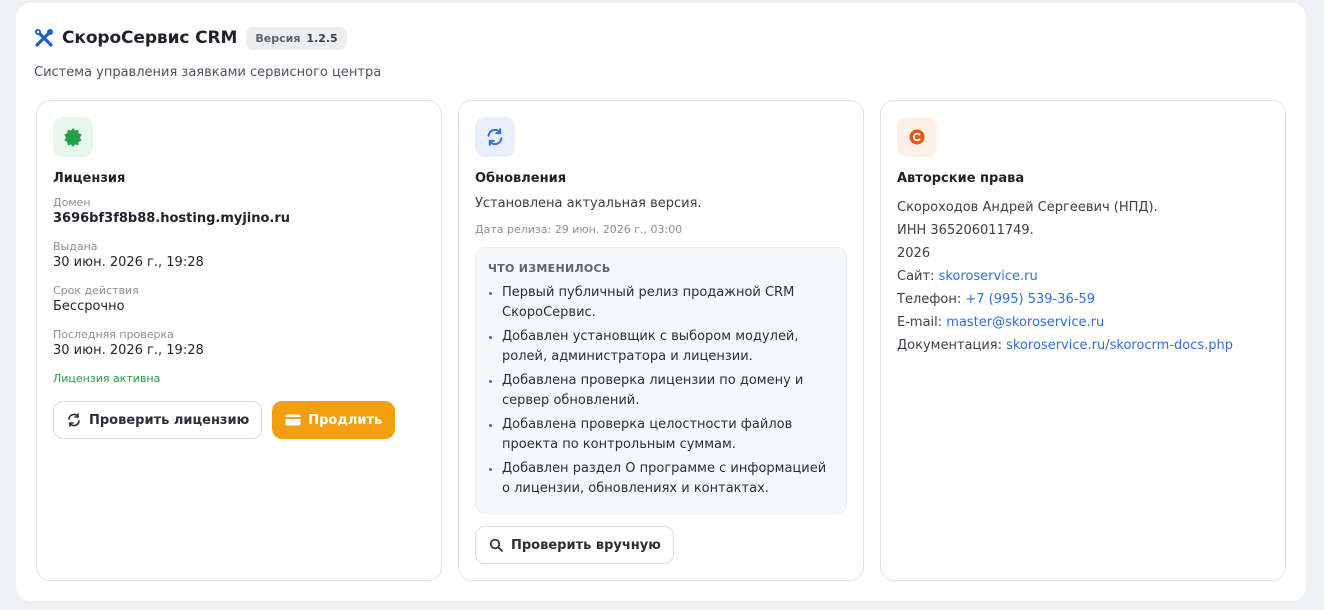 The width and height of the screenshot is (1324, 610). I want to click on check-license-button: Проверить лицензию, so click(158, 420).